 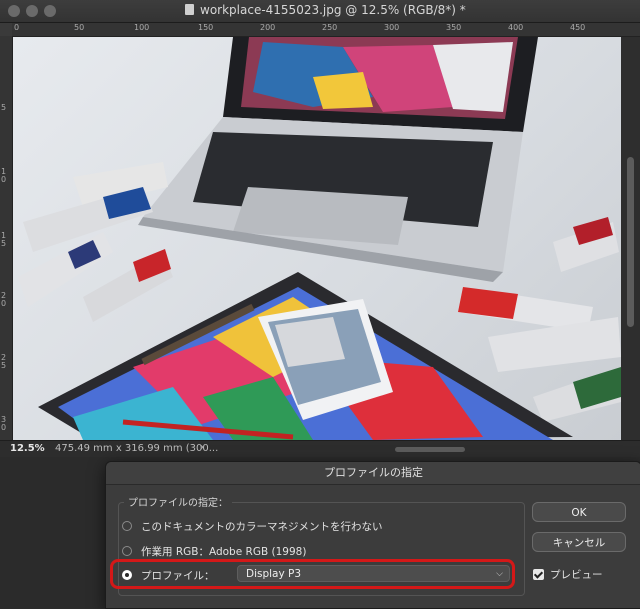 I want to click on option-no-color-management: このドキュメントのカラーマネジメントを行わない, so click(x=252, y=526).